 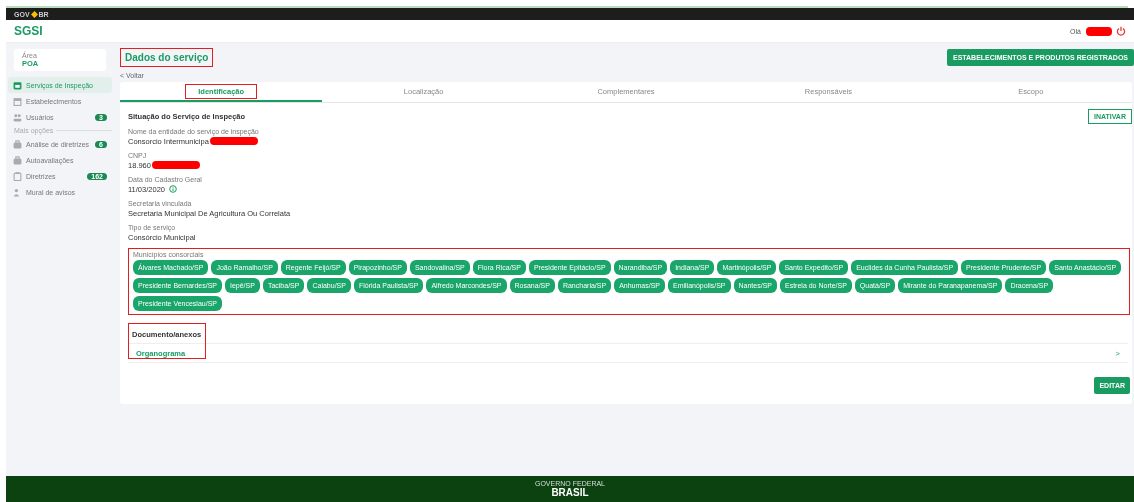 What do you see at coordinates (17, 117) in the screenshot?
I see `users-icon` at bounding box center [17, 117].